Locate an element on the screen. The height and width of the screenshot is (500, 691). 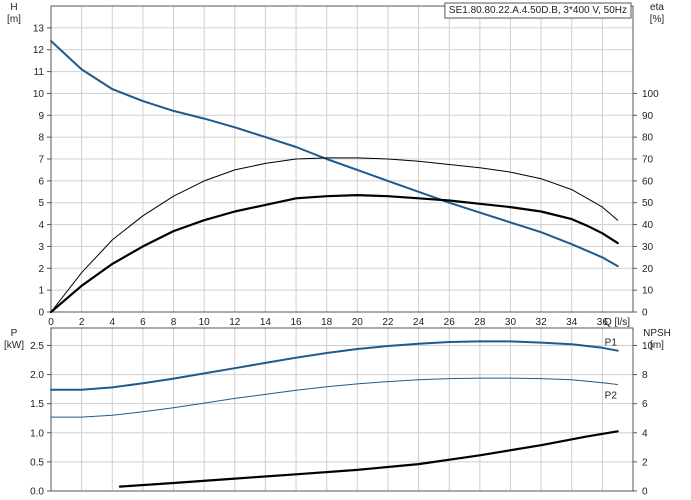
panel1-x-tick-label: 18 is located at coordinates (327, 322).